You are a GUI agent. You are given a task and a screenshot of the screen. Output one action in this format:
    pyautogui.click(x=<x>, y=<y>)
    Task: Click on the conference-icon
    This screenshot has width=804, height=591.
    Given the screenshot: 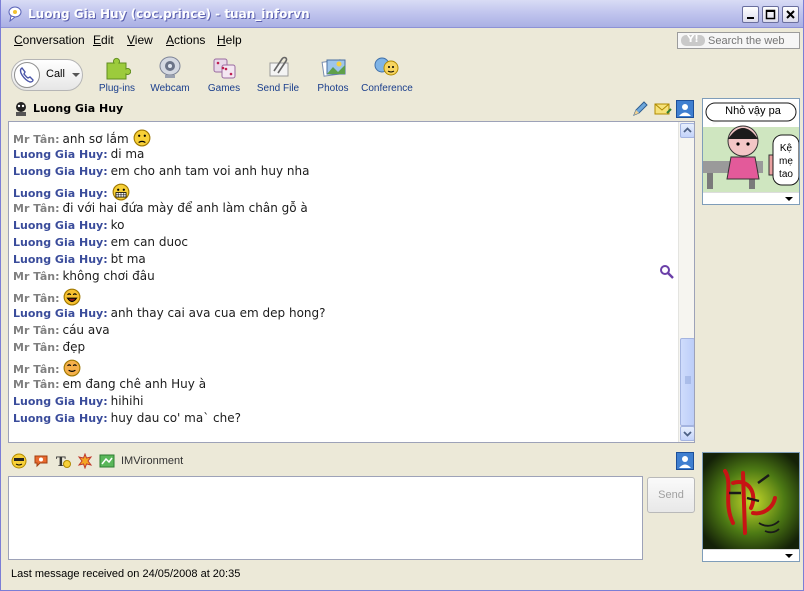 What is the action you would take?
    pyautogui.click(x=386, y=66)
    